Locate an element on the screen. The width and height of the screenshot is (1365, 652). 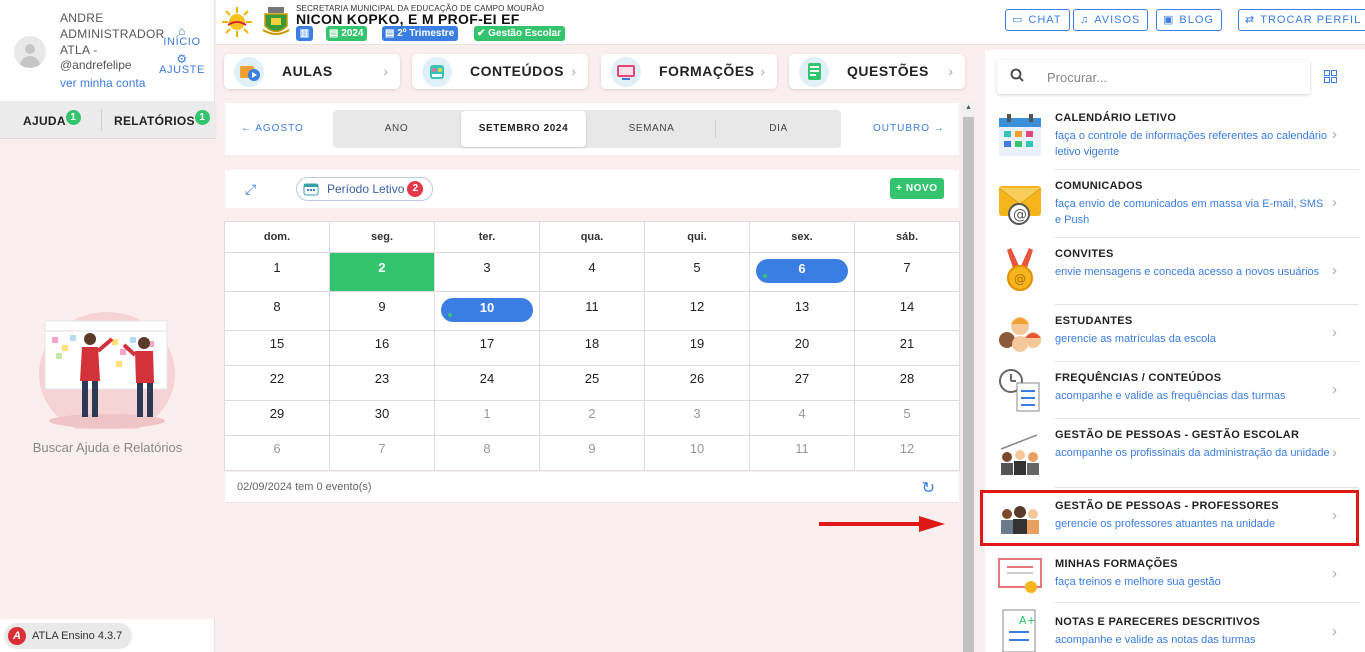
module-questoes: QUESTÕES › is located at coordinates (877, 71).